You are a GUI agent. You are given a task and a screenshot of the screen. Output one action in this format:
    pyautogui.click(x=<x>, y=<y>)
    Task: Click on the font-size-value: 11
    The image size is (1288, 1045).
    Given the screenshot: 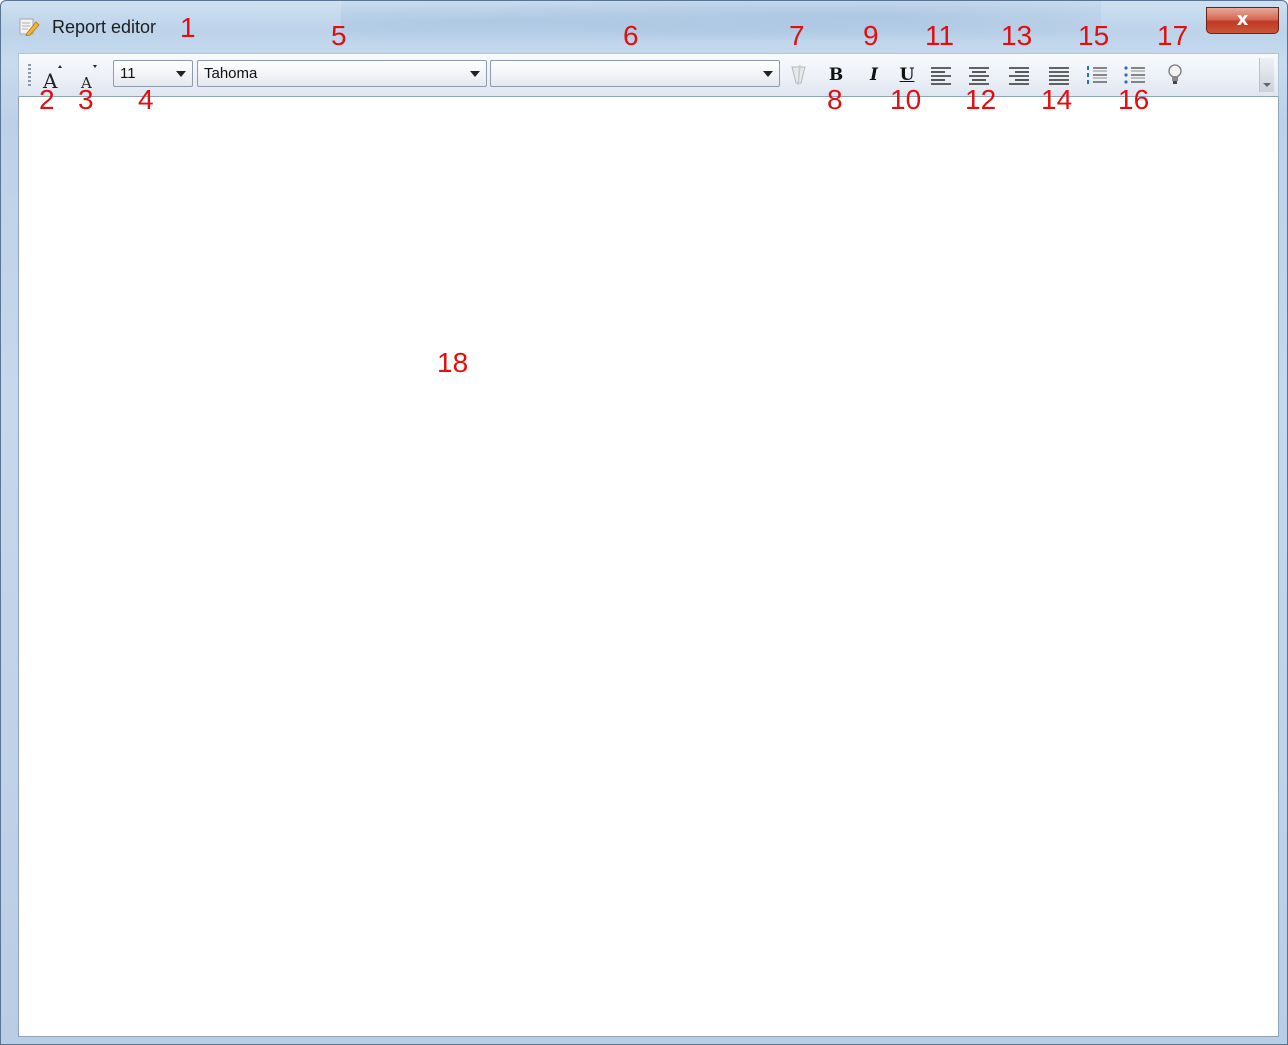 What is the action you would take?
    pyautogui.click(x=128, y=73)
    